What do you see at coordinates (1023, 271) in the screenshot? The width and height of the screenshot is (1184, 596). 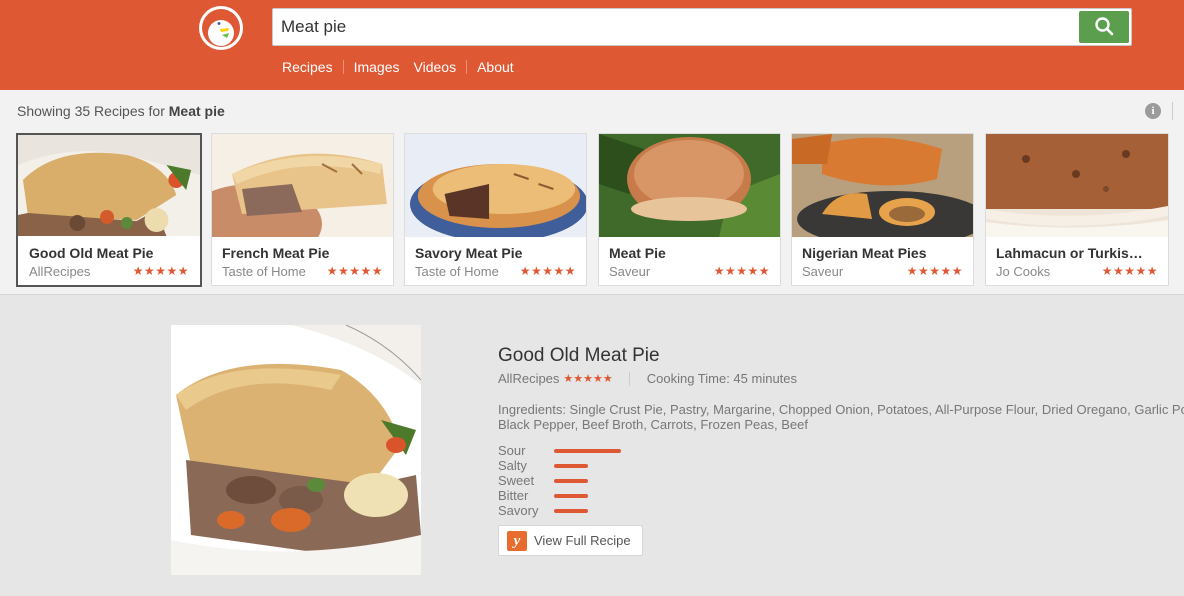 I see `recipe-source: Jo Cooks` at bounding box center [1023, 271].